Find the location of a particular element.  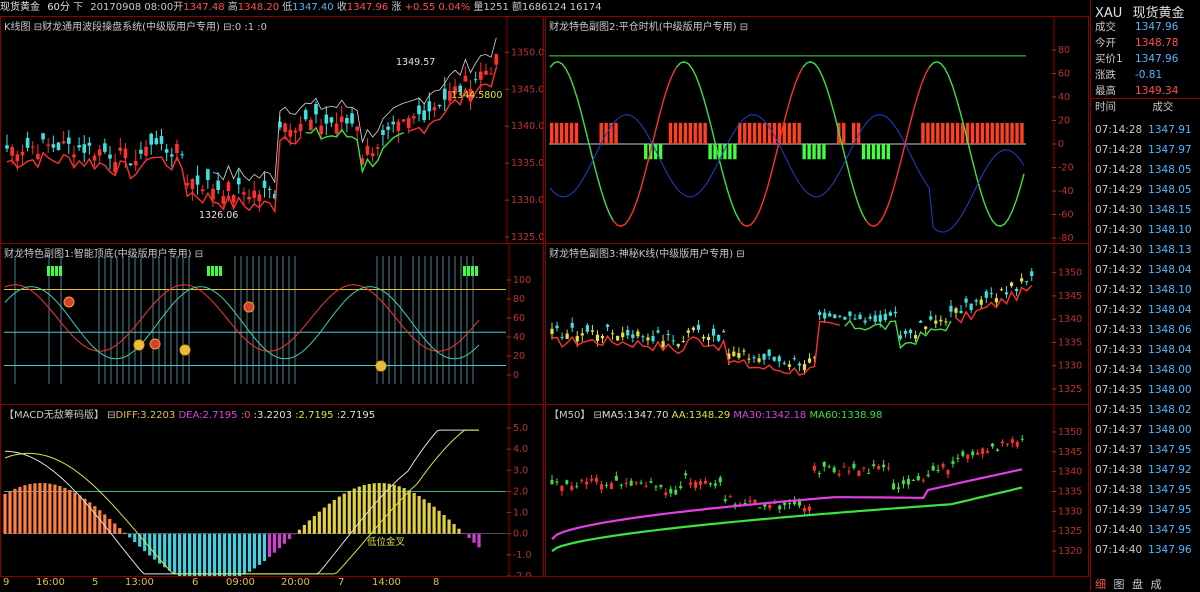

top-bottom-panel: 财龙特色副图1:智能顶底(中级版用户专用) ⊟ 100806040200 is located at coordinates (272, 324).